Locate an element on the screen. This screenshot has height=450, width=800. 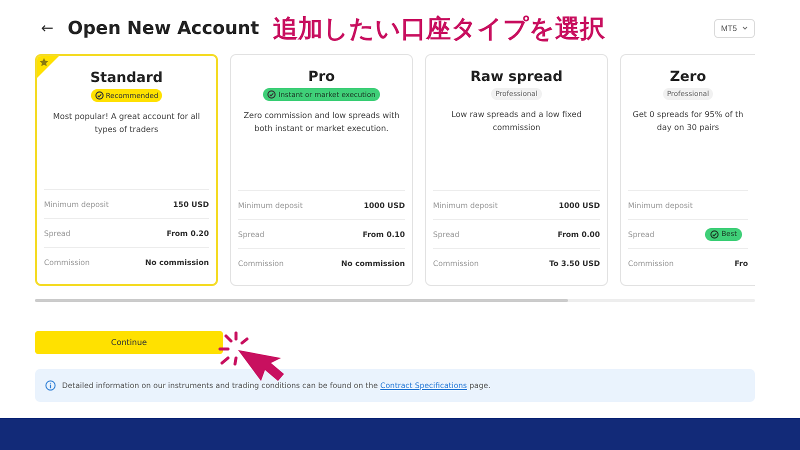
platform-dropdown: MT5 is located at coordinates (734, 28).